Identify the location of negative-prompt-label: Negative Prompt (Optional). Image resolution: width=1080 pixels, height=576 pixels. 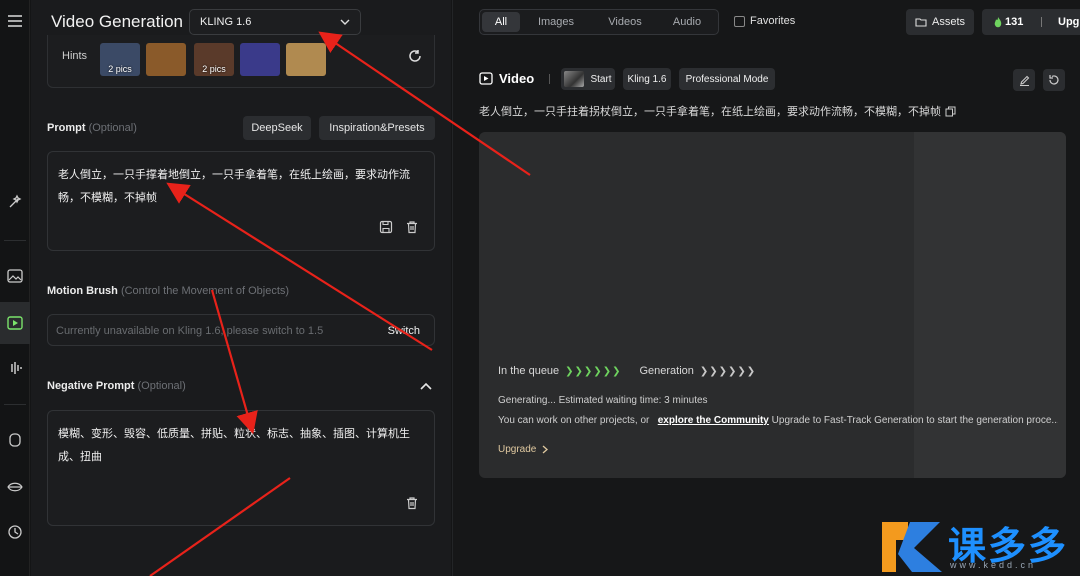
(116, 386).